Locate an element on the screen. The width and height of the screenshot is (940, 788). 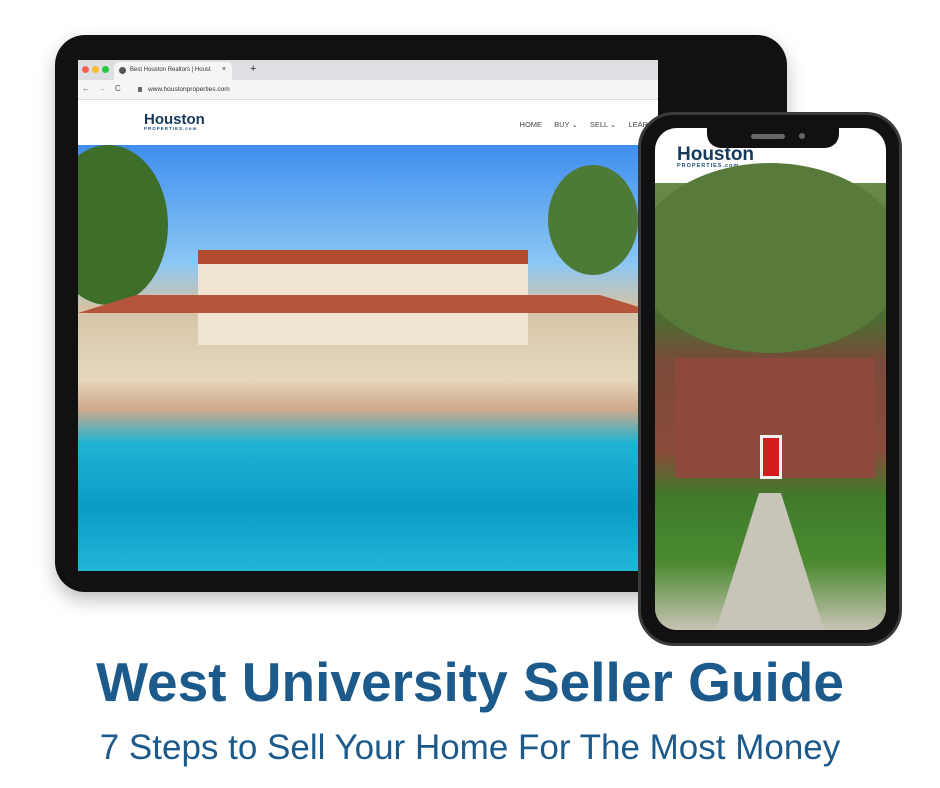
globe-icon is located at coordinates (122, 70).